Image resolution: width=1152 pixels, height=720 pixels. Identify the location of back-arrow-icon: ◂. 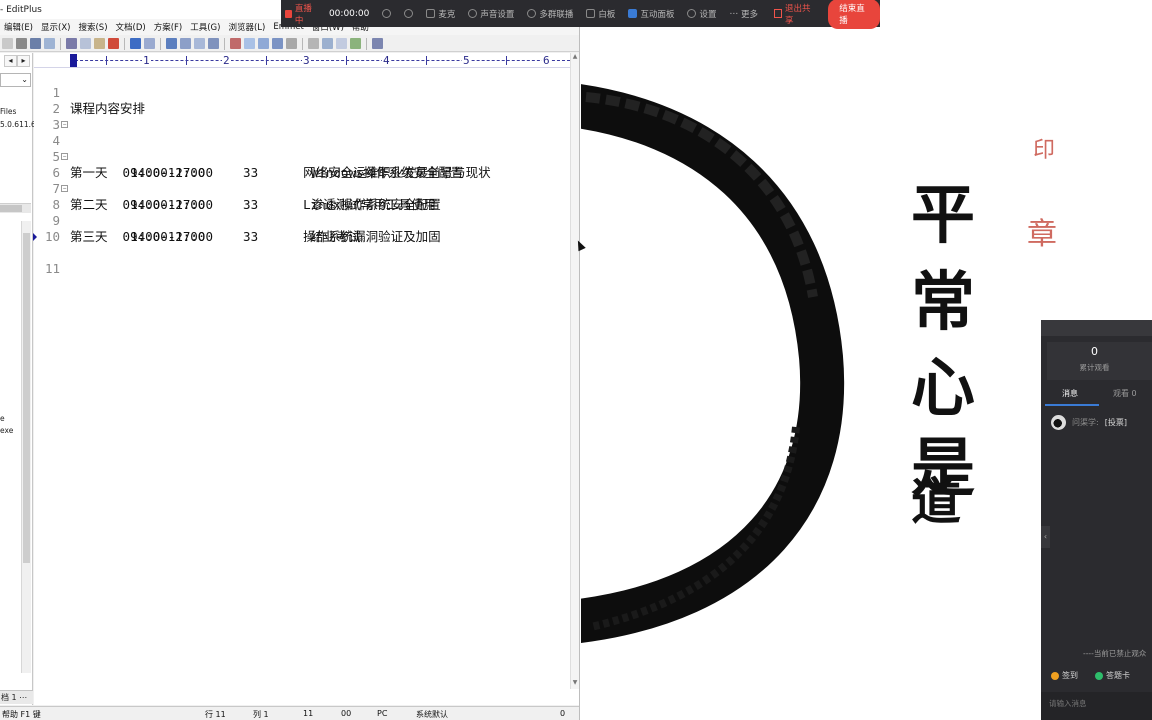
(10, 61).